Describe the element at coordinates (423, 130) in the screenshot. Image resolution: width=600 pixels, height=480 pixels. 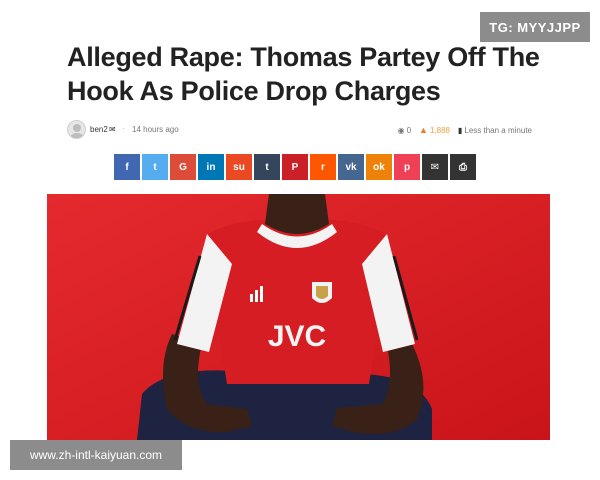
I see `fire-icon: ▲` at that location.